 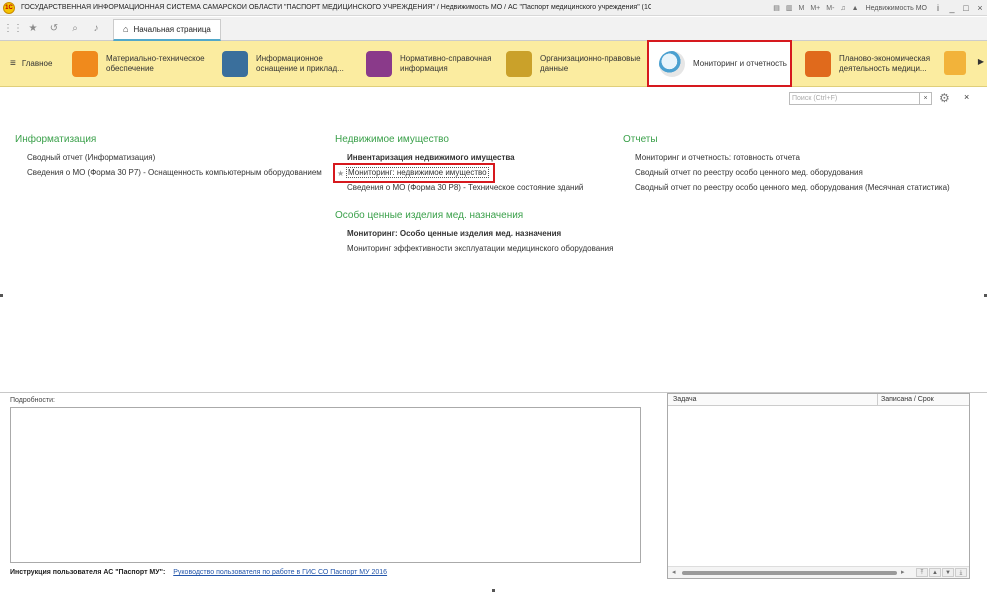 I want to click on title-bar-controls: ▤ ▥ M M+ M- ♫ ▲ Недвижимость МО i _ □ ×, so click(x=878, y=8).